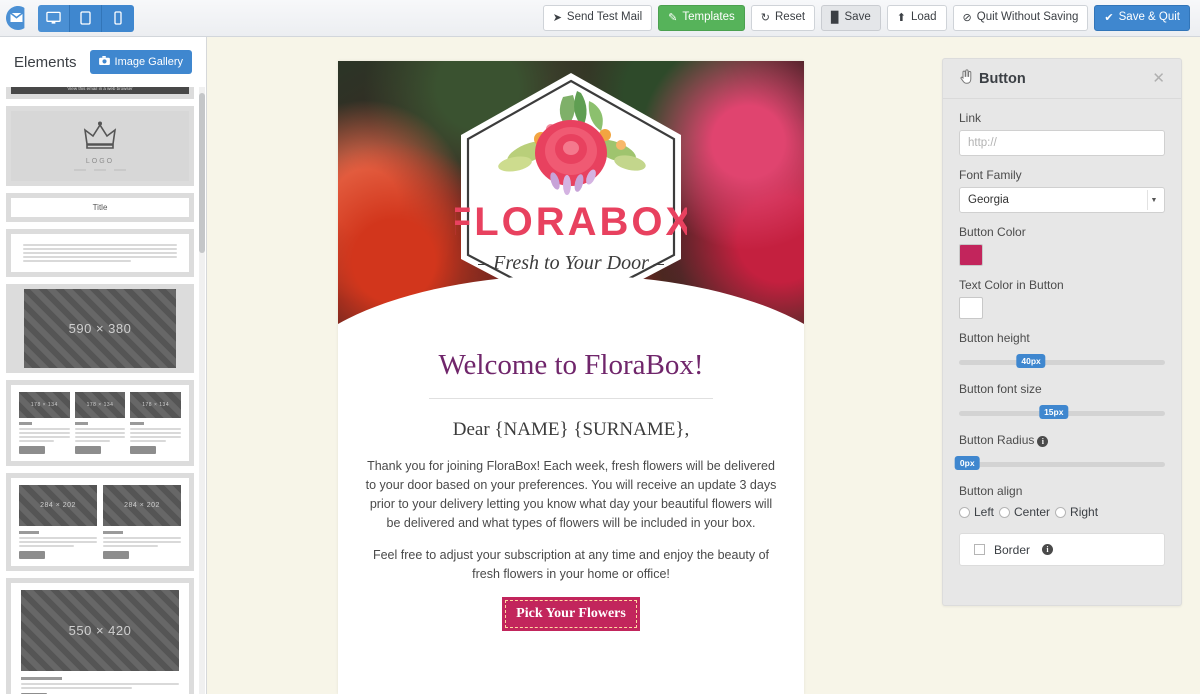  What do you see at coordinates (991, 491) in the screenshot?
I see `button-align-label: Button align` at bounding box center [991, 491].